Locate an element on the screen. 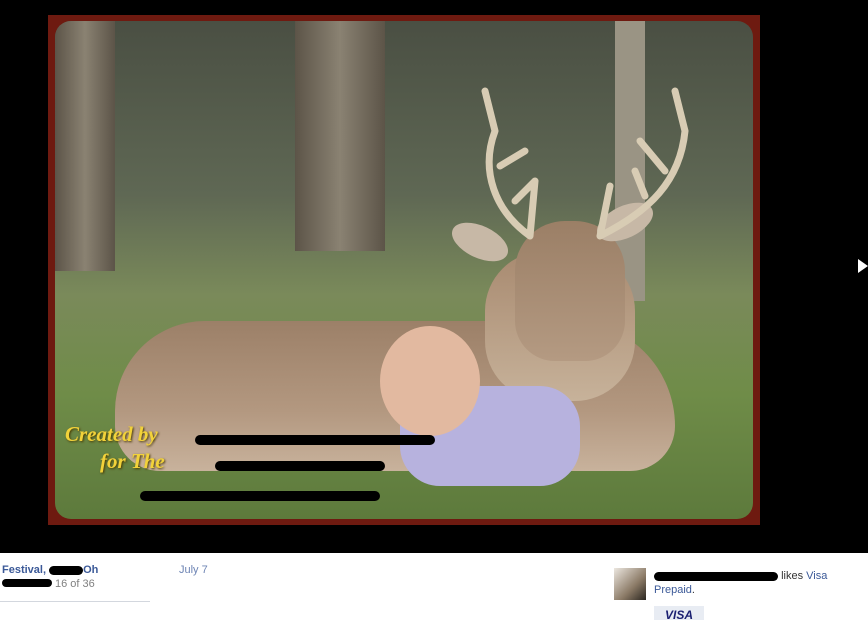 The width and height of the screenshot is (868, 620). album-title: Festival, Oh is located at coordinates (50, 570).